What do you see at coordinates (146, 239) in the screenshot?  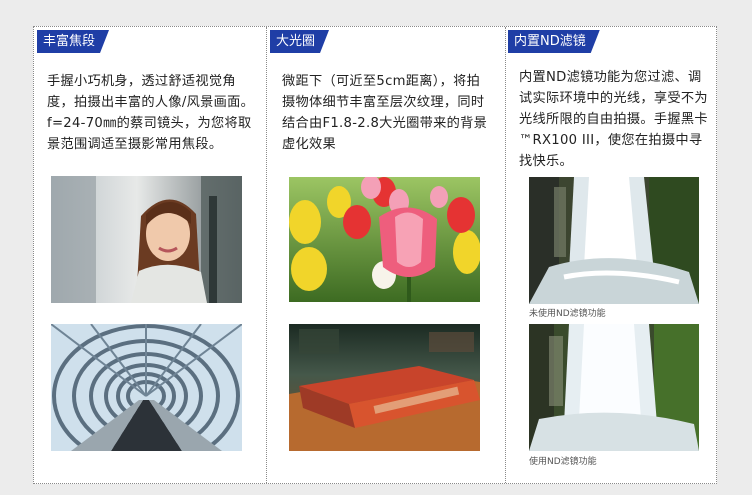 I see `portrait-photo` at bounding box center [146, 239].